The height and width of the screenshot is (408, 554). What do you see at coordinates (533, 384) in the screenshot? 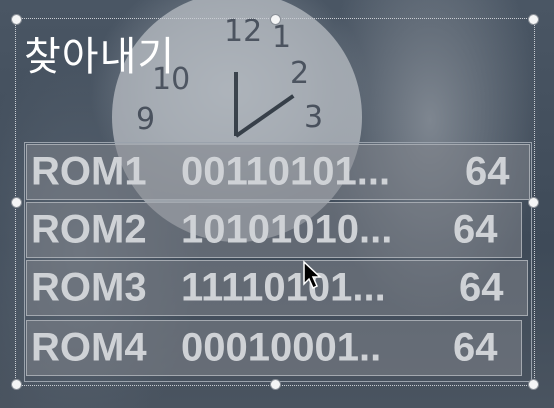
I see `resize-handle-bottom-right` at bounding box center [533, 384].